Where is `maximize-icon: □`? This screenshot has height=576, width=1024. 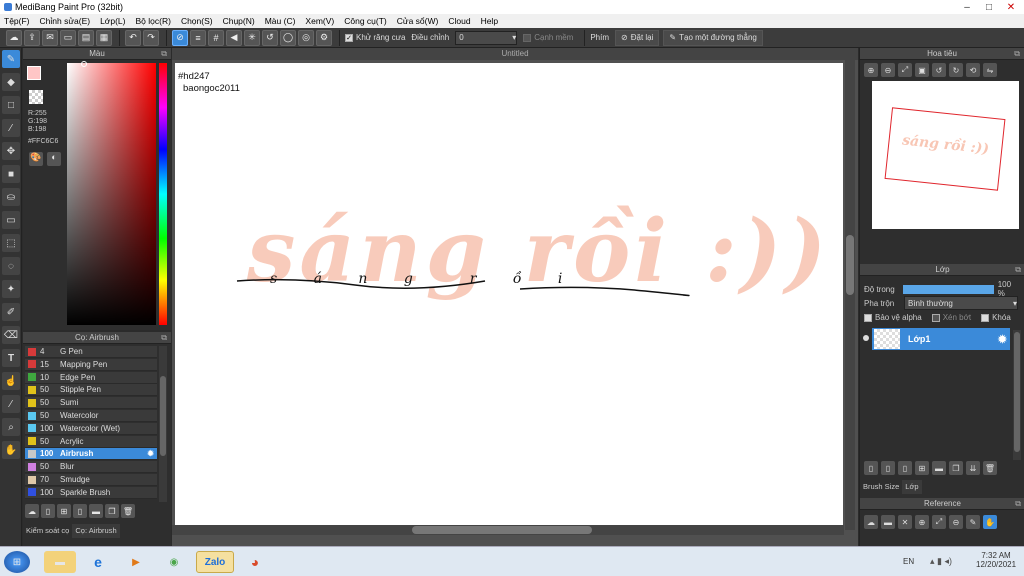 maximize-icon: □ is located at coordinates (989, 7).